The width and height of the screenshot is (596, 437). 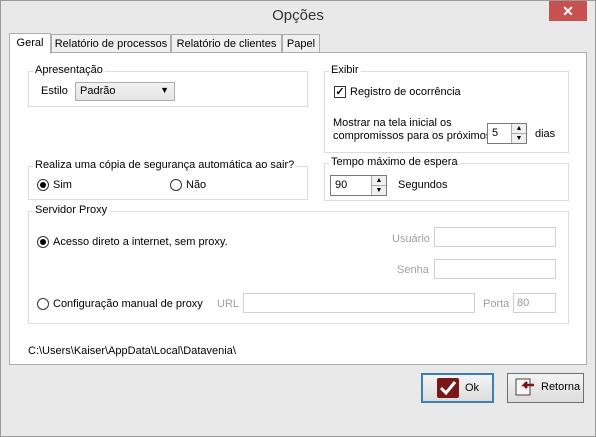 I want to click on estilo-select: Padrão ▼, so click(x=125, y=91).